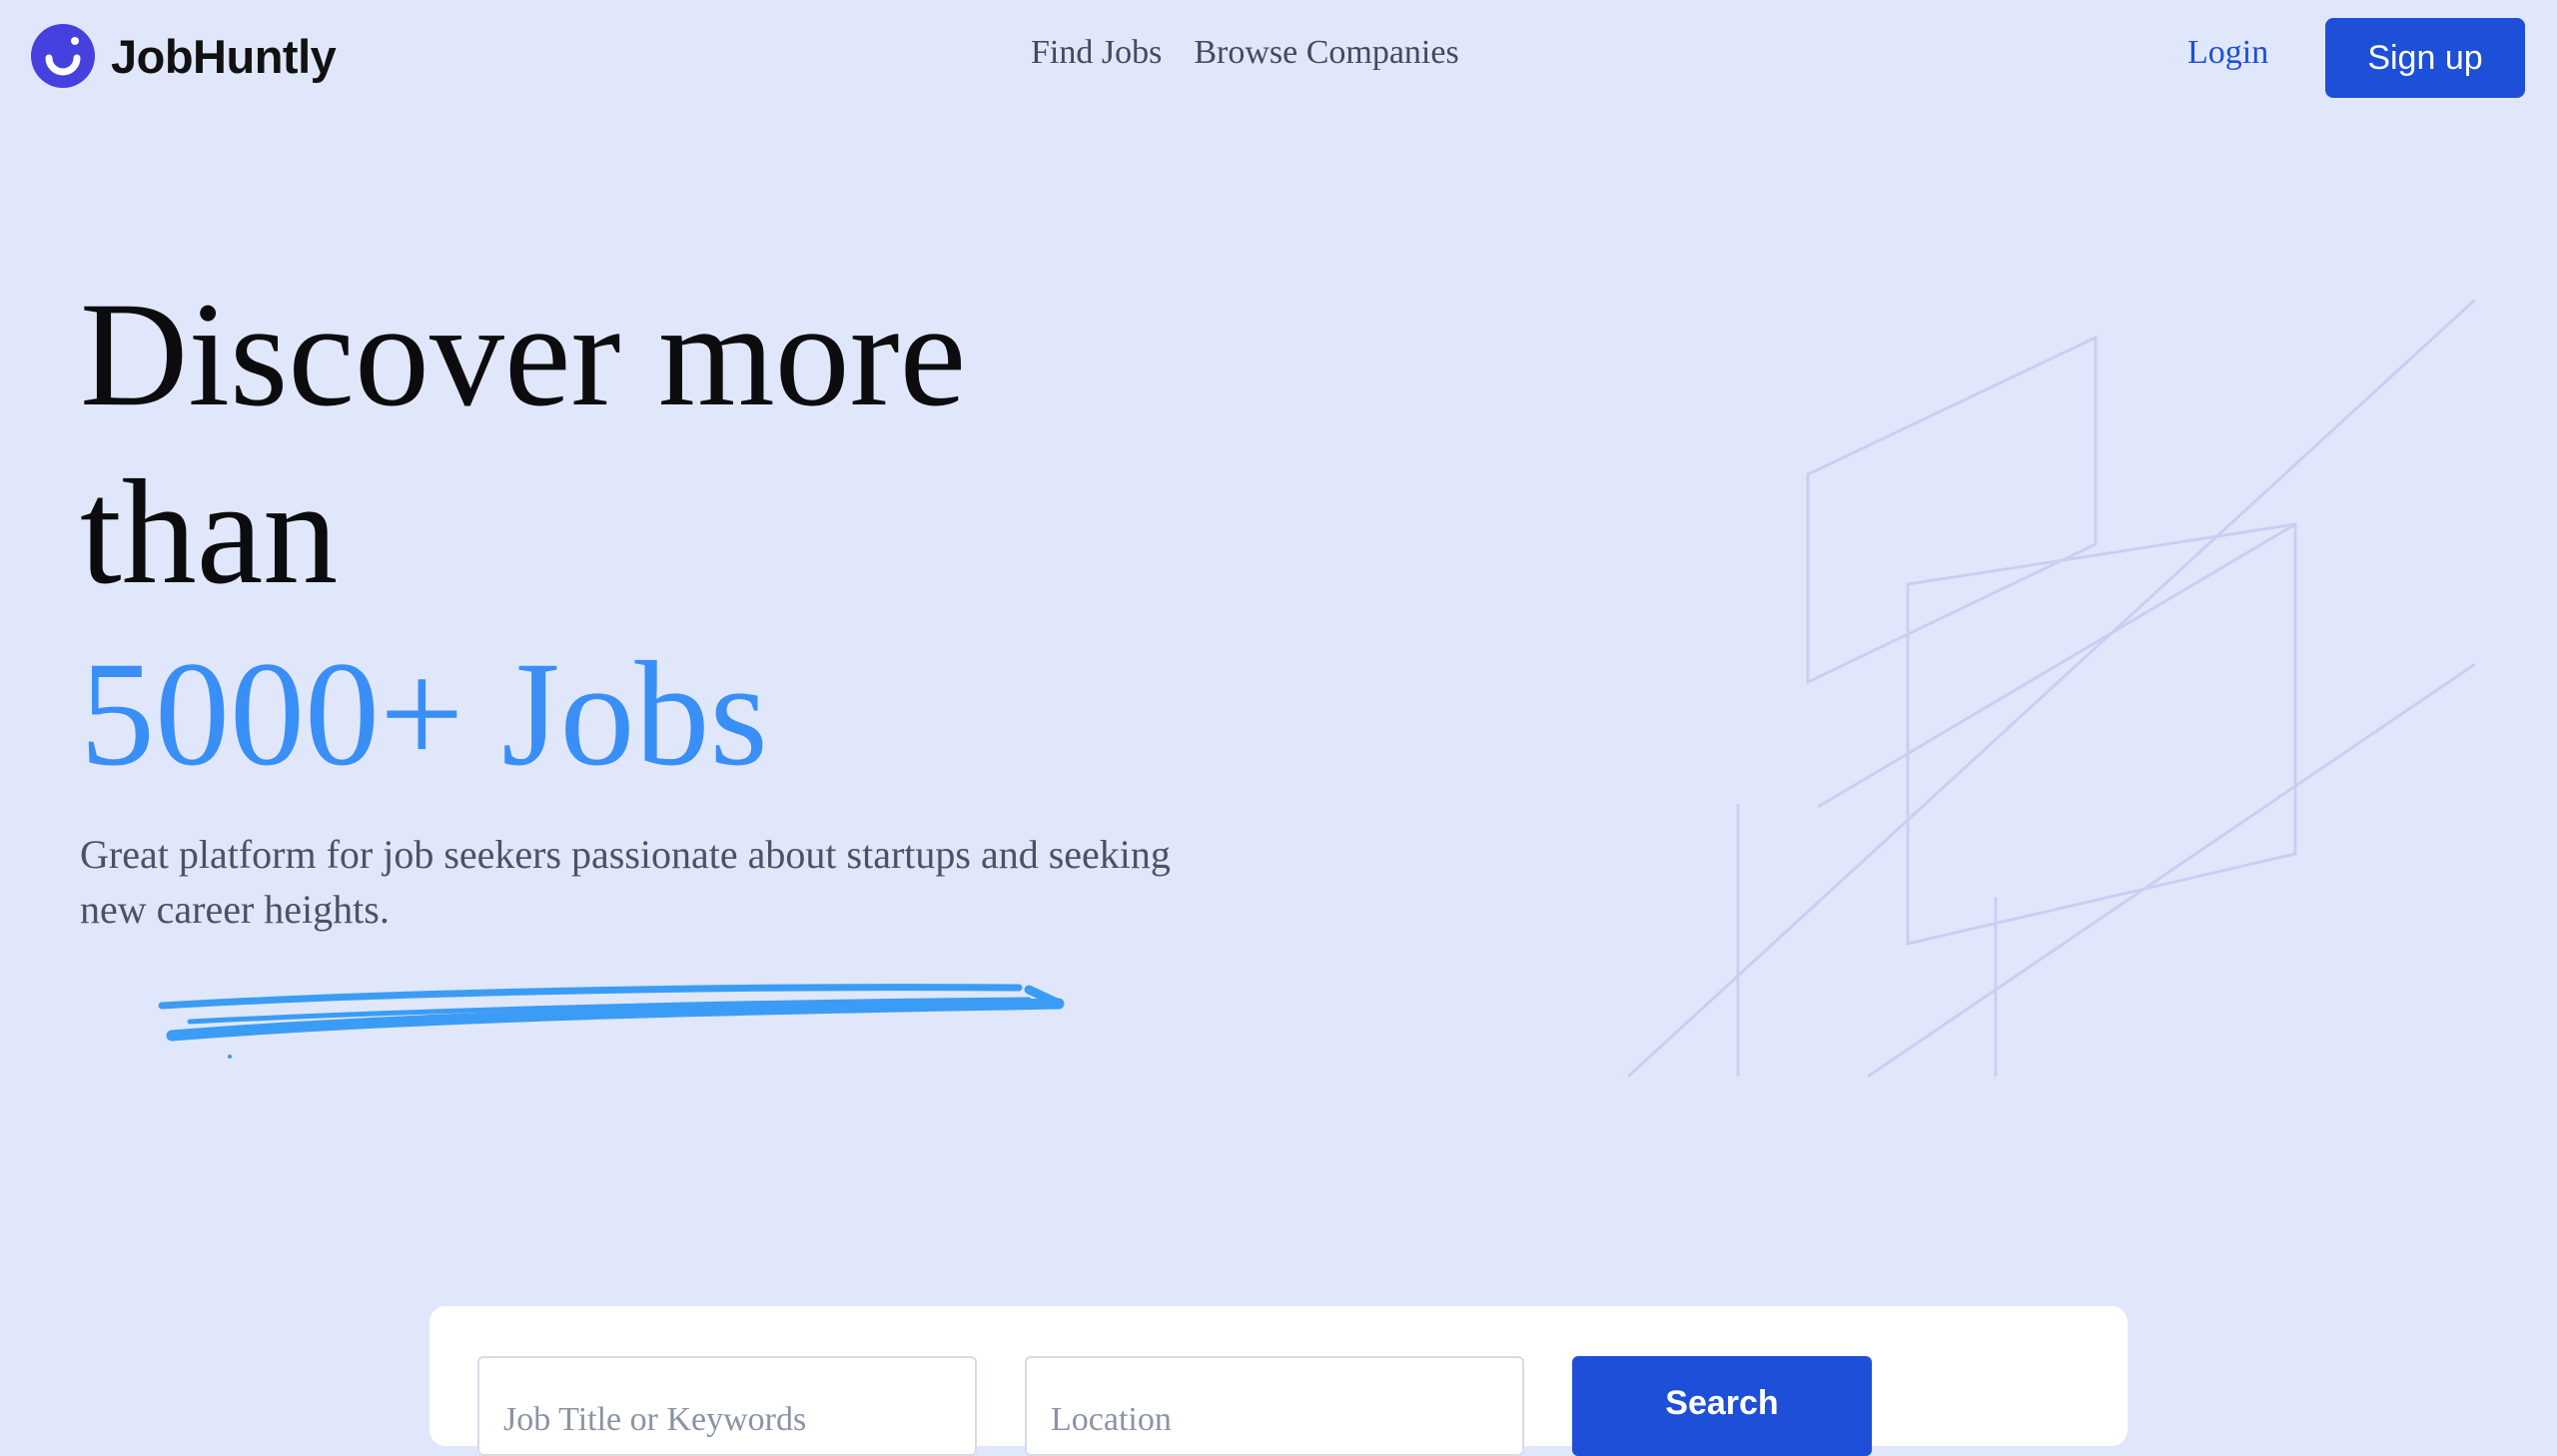 This screenshot has height=1456, width=2557. What do you see at coordinates (2425, 58) in the screenshot?
I see `signup-button: Sign up` at bounding box center [2425, 58].